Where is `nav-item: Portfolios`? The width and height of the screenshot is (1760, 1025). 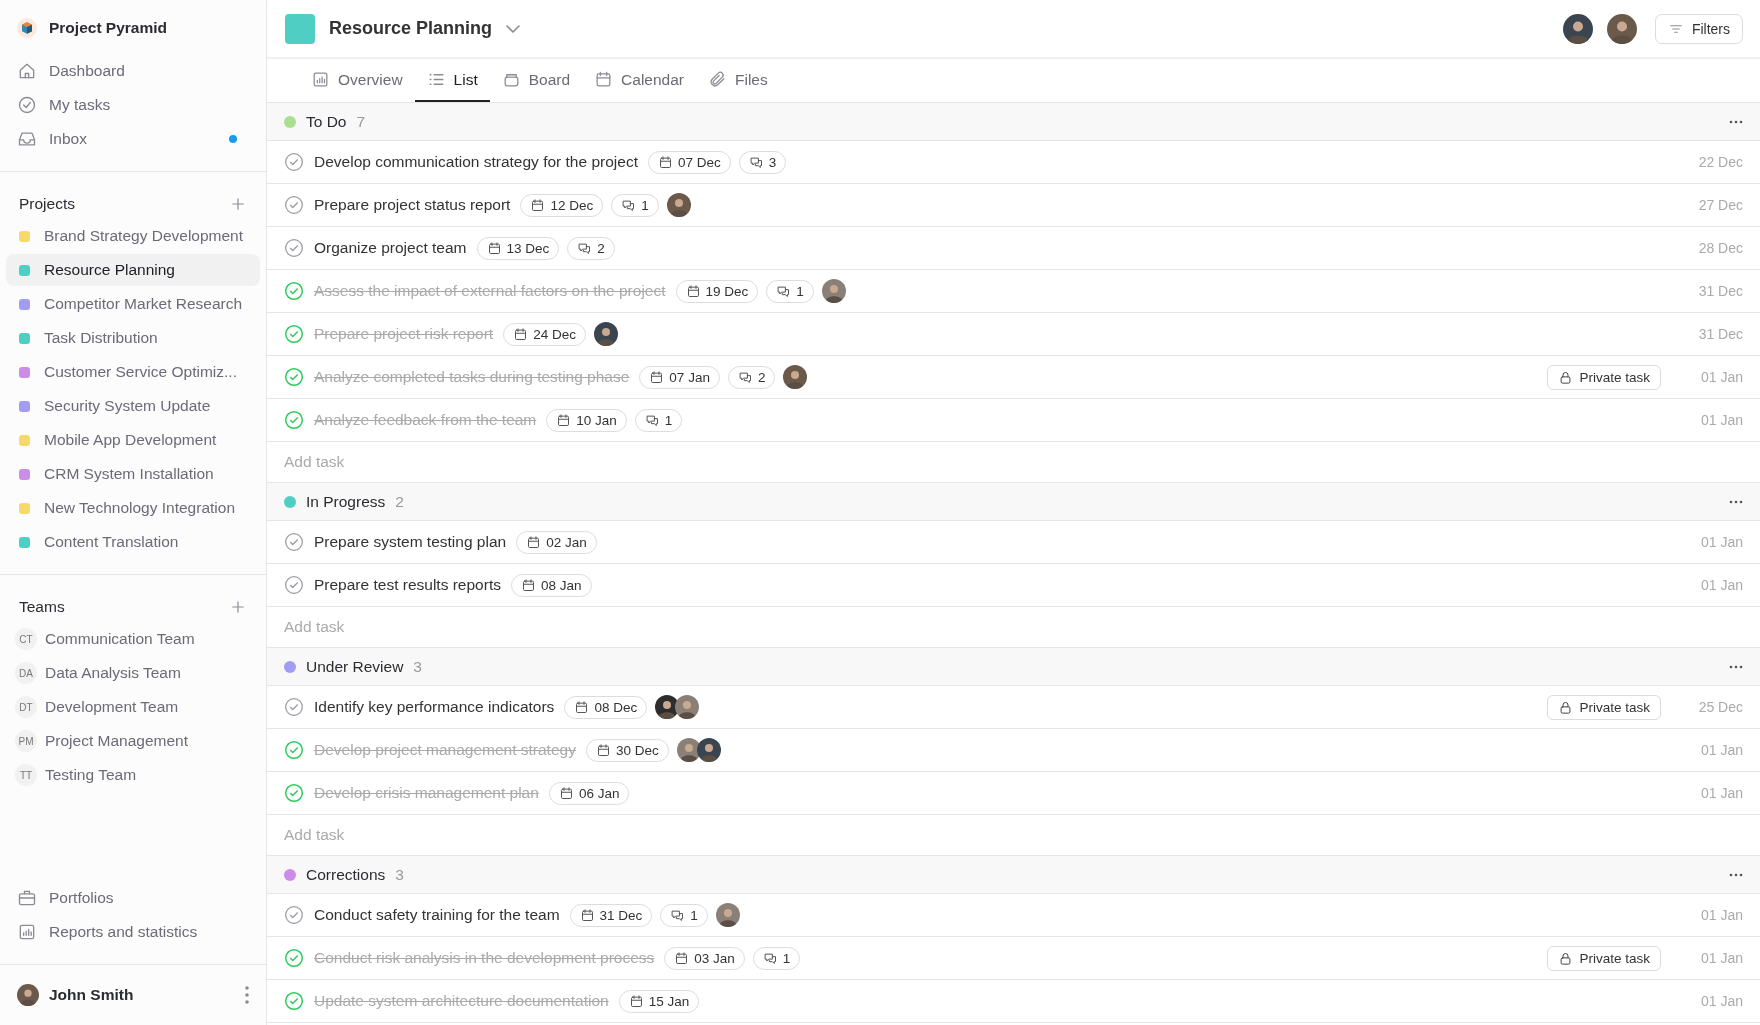
nav-item: Portfolios is located at coordinates (133, 898).